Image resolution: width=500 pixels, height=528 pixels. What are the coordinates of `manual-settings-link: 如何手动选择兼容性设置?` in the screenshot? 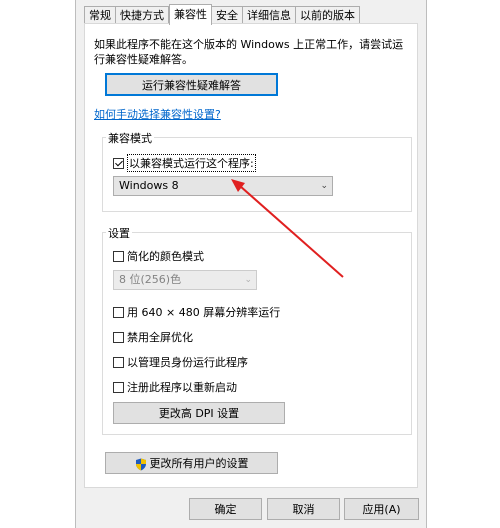 It's located at (157, 114).